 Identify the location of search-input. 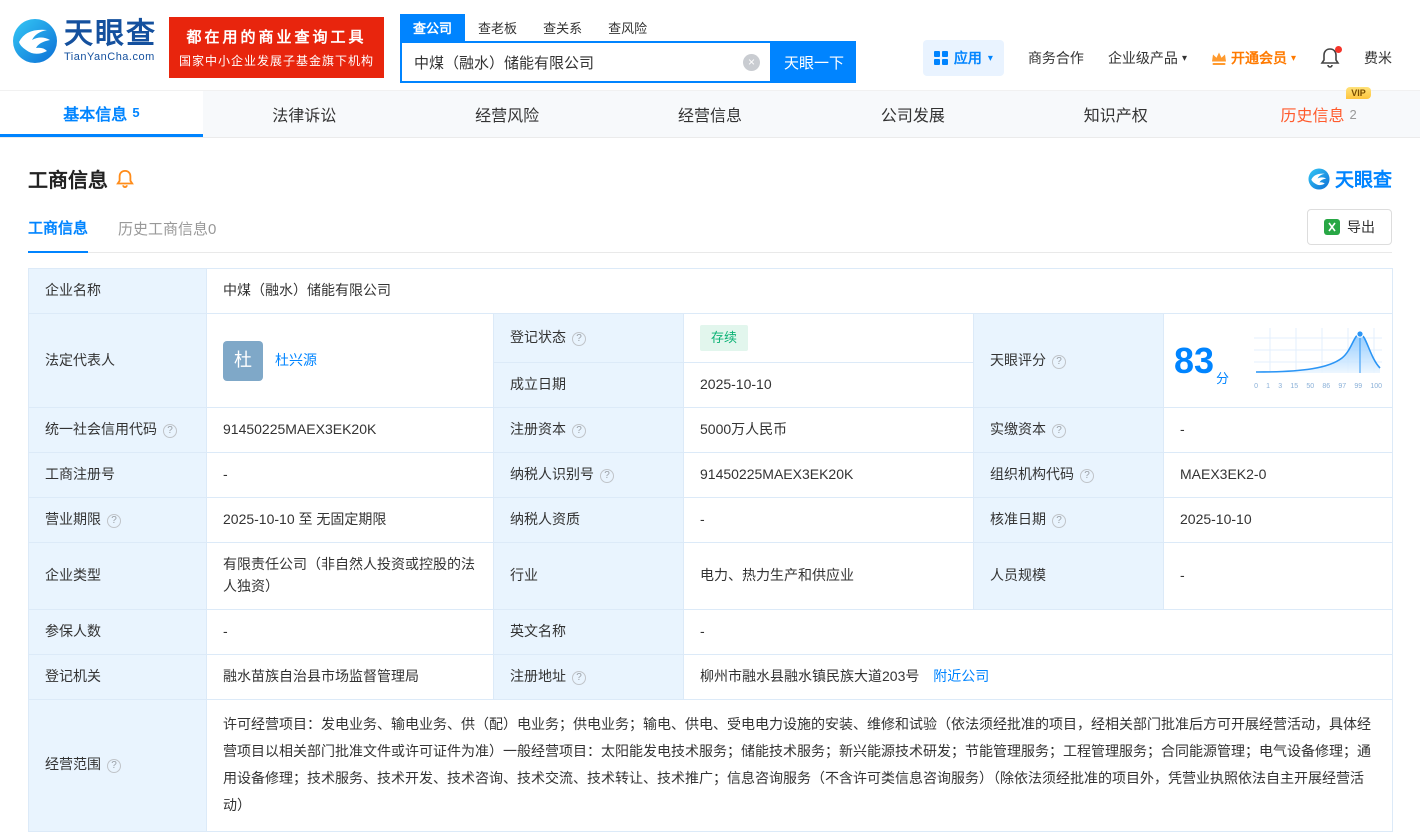
(573, 62).